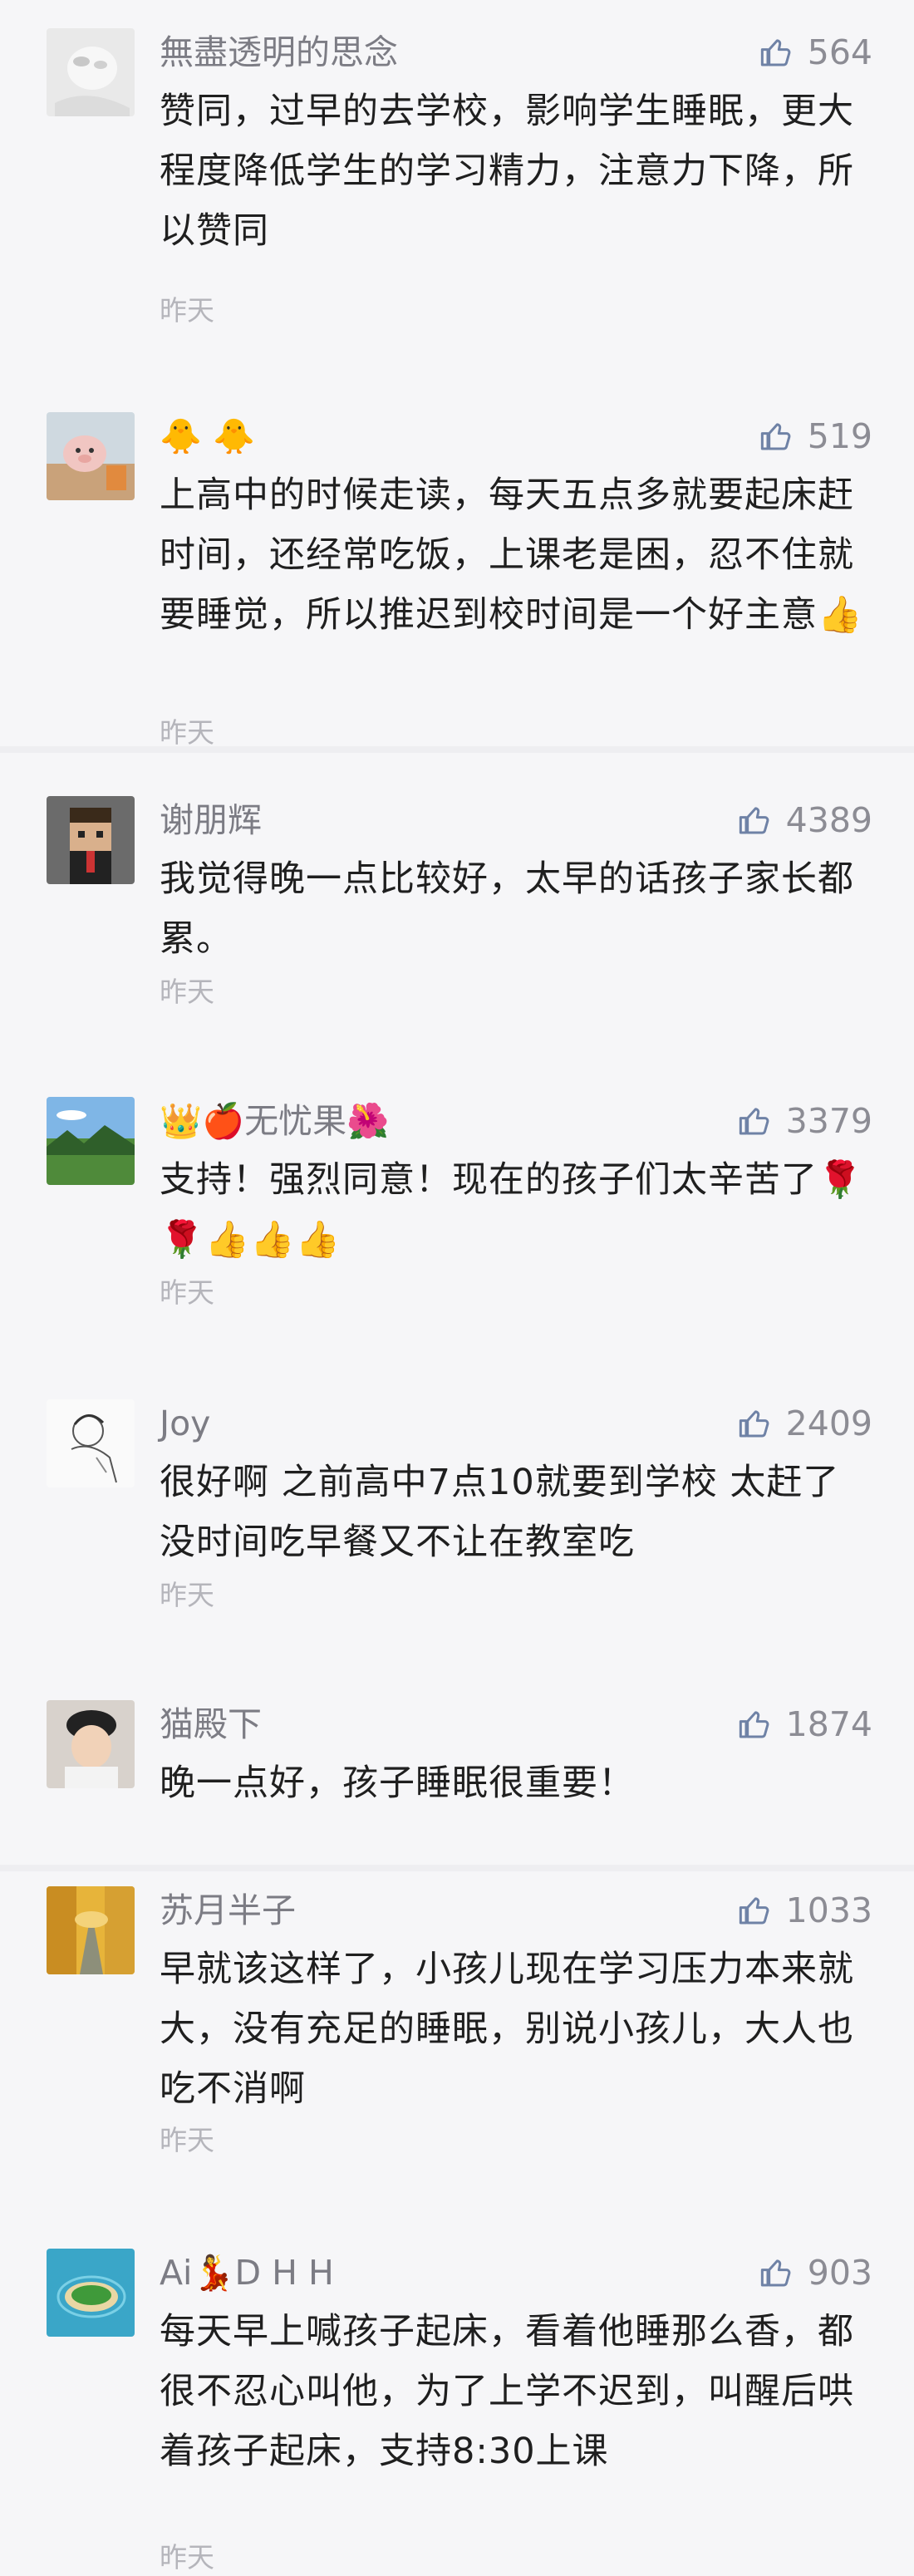  I want to click on like-button: 4389, so click(805, 820).